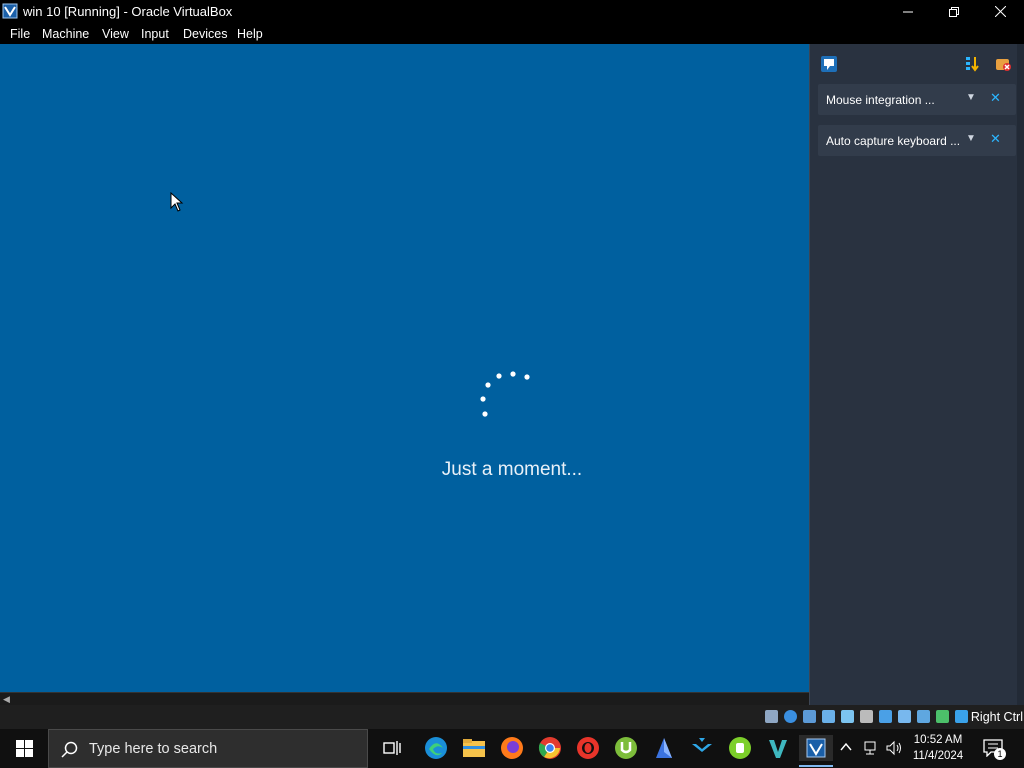  What do you see at coordinates (65, 34) in the screenshot?
I see `menu-machine: Machine` at bounding box center [65, 34].